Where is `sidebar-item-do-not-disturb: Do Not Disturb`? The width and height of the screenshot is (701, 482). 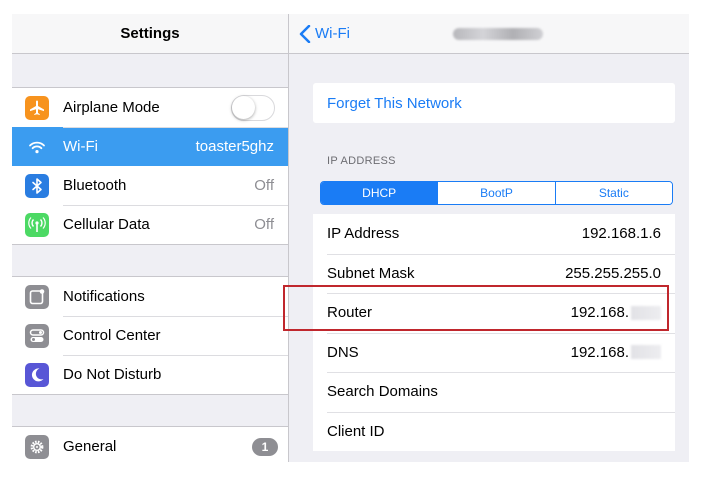
sidebar-item-do-not-disturb: Do Not Disturb is located at coordinates (150, 374).